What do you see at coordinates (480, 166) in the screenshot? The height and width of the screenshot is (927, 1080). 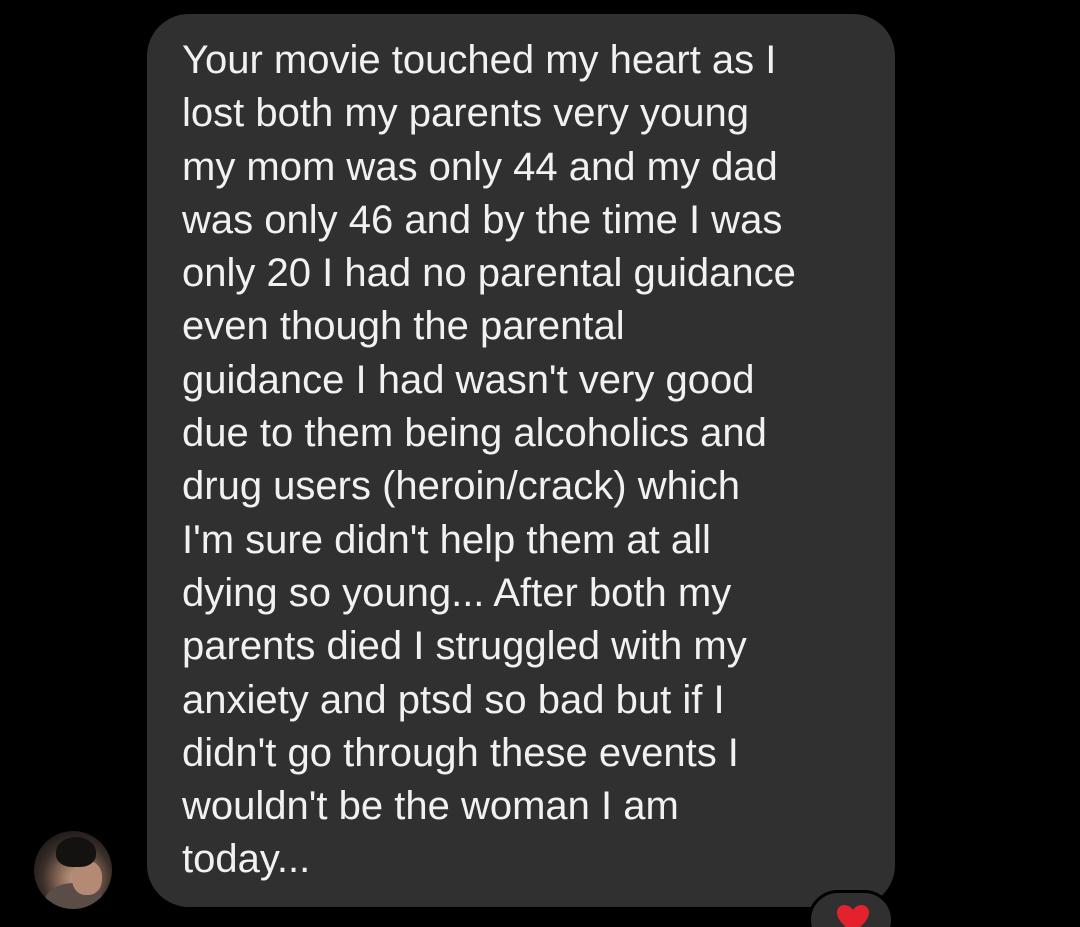 I see `message-line: my mom was only 44 and my dad` at bounding box center [480, 166].